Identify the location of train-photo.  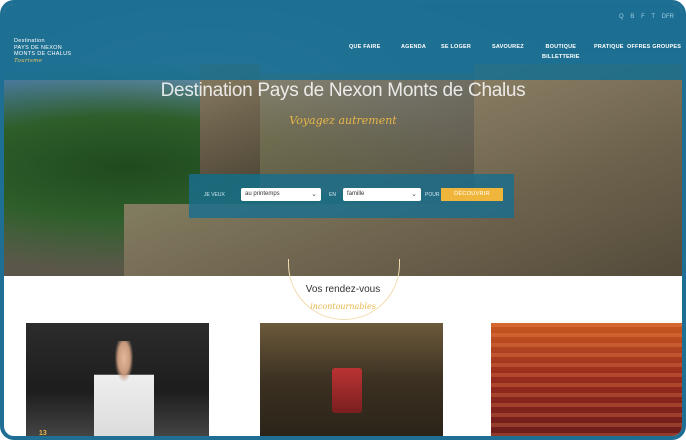
(347, 390).